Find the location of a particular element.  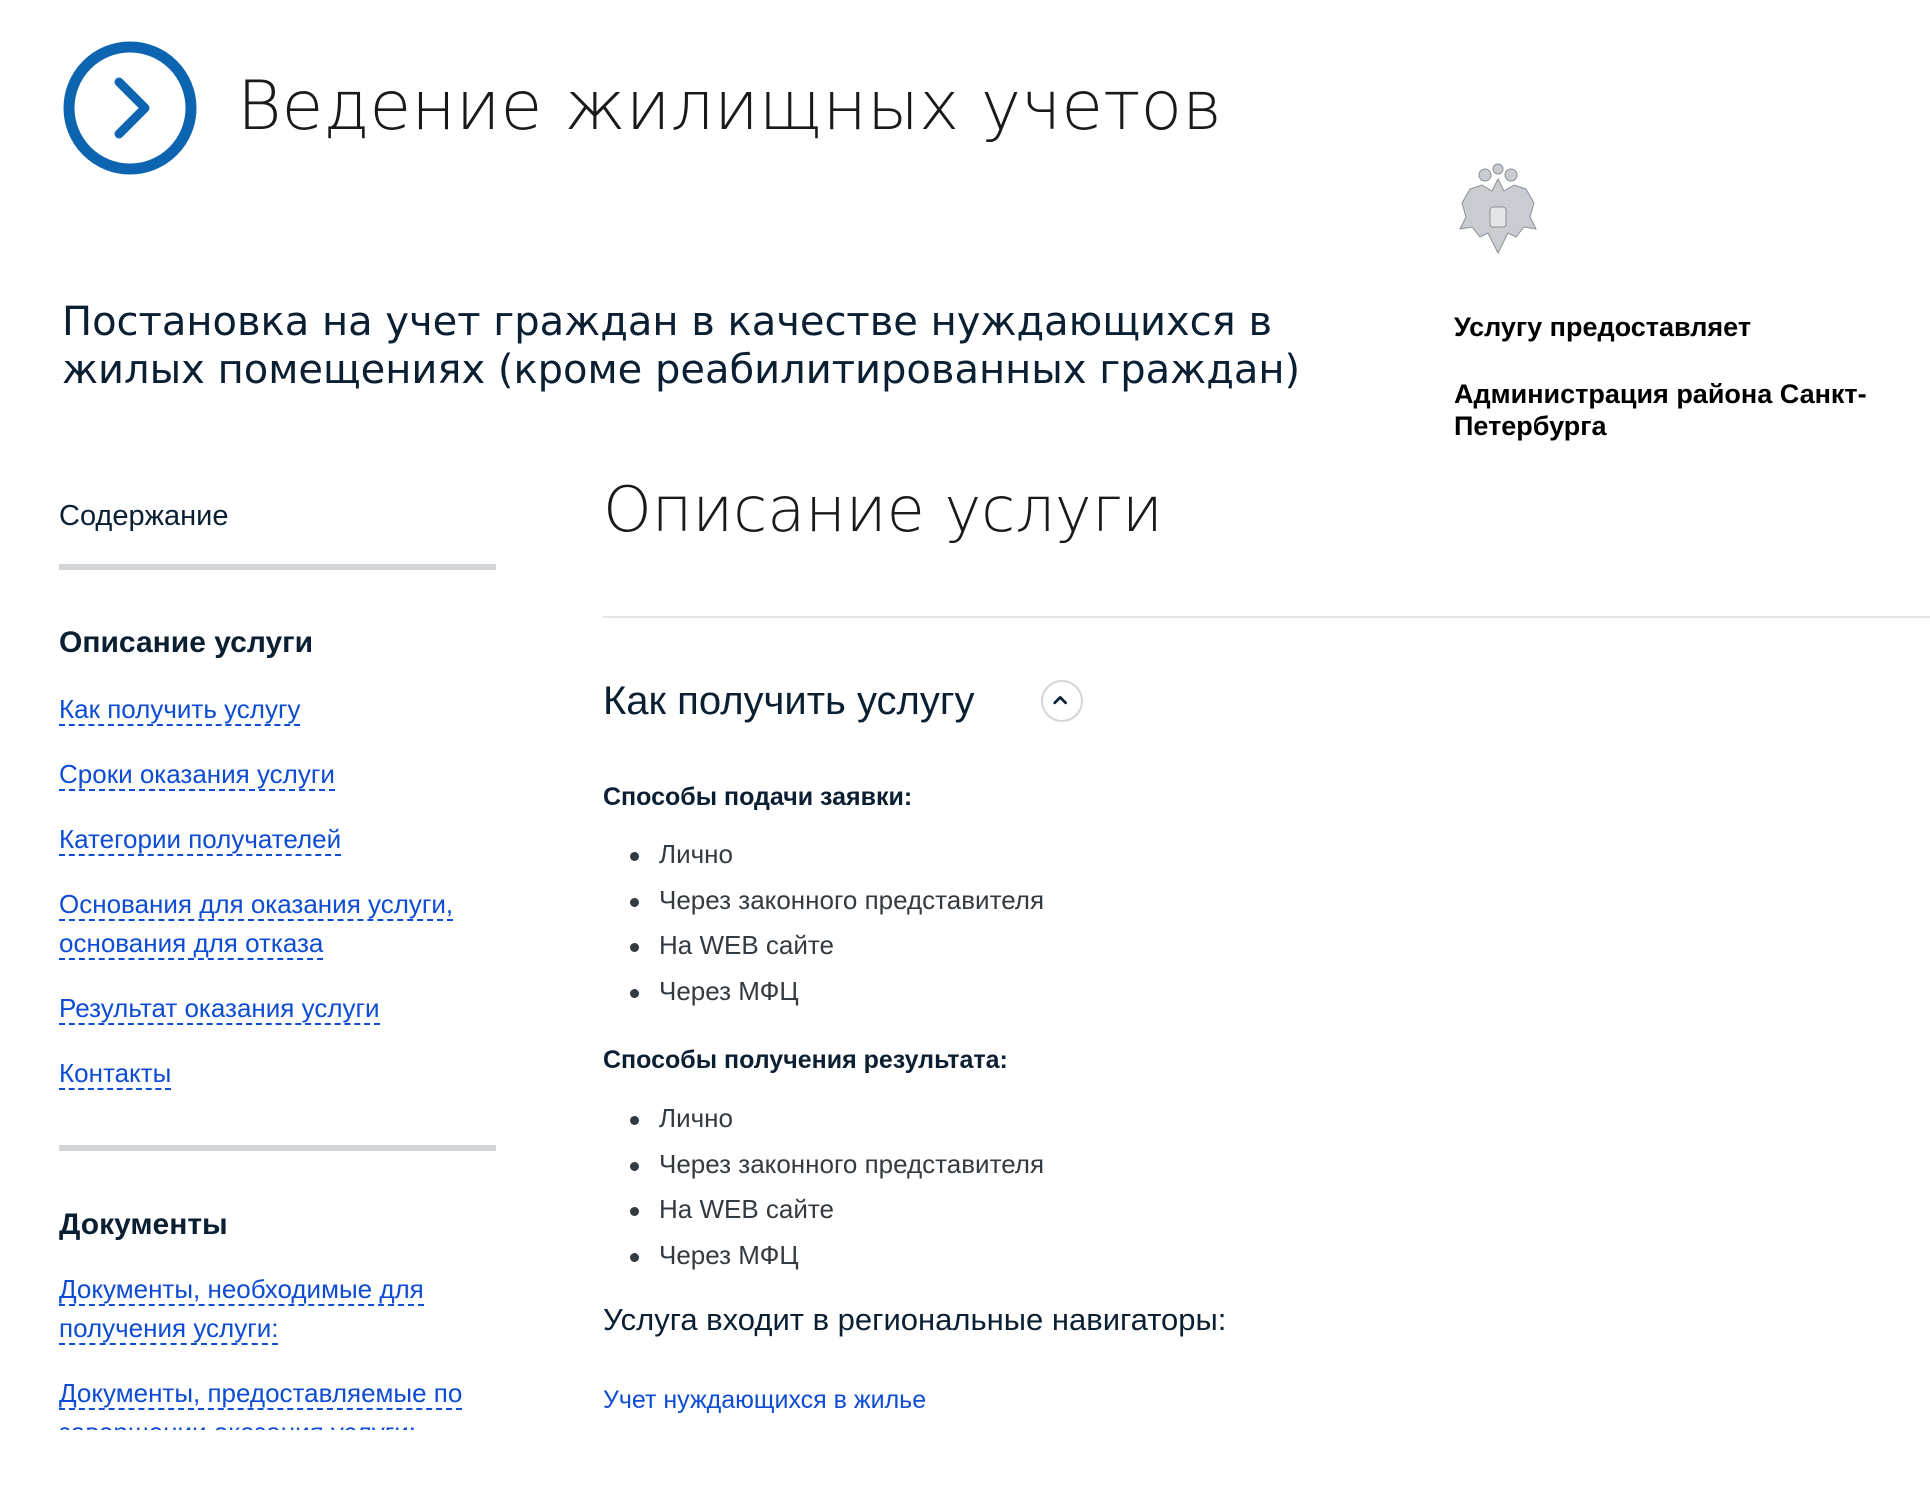

navigators-title: Услуга входит в региональные навигаторы: is located at coordinates (915, 1319).